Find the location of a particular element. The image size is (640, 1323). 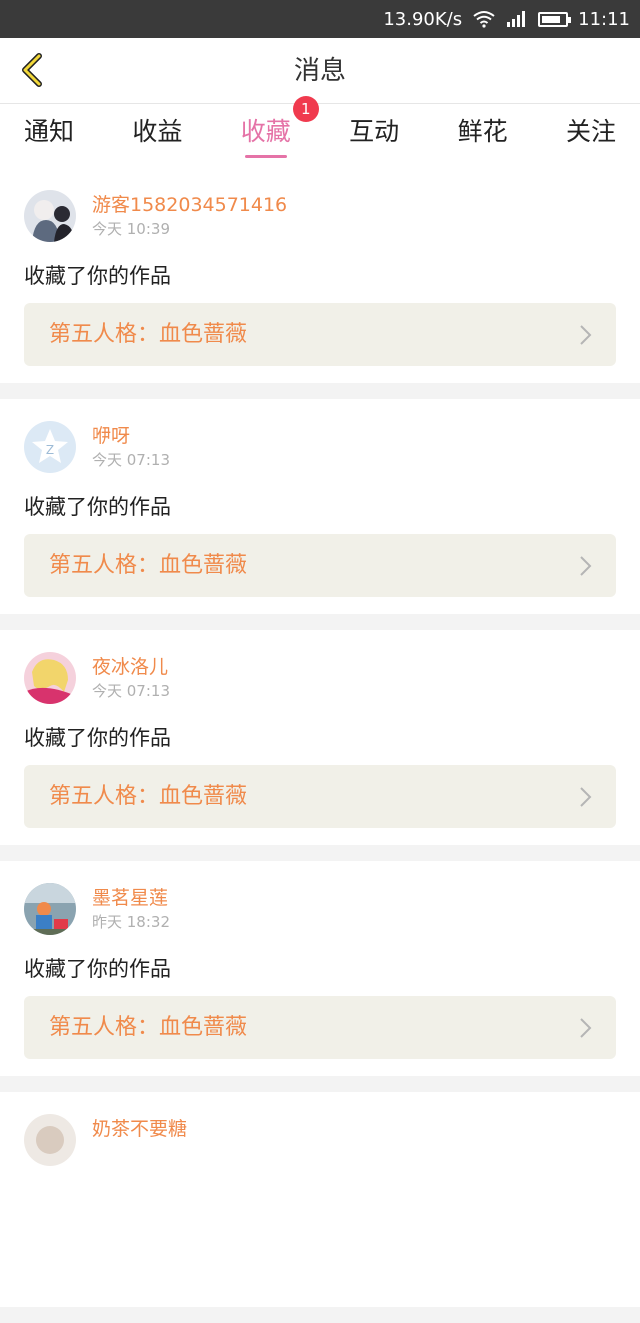

battery-icon is located at coordinates (555, 19).